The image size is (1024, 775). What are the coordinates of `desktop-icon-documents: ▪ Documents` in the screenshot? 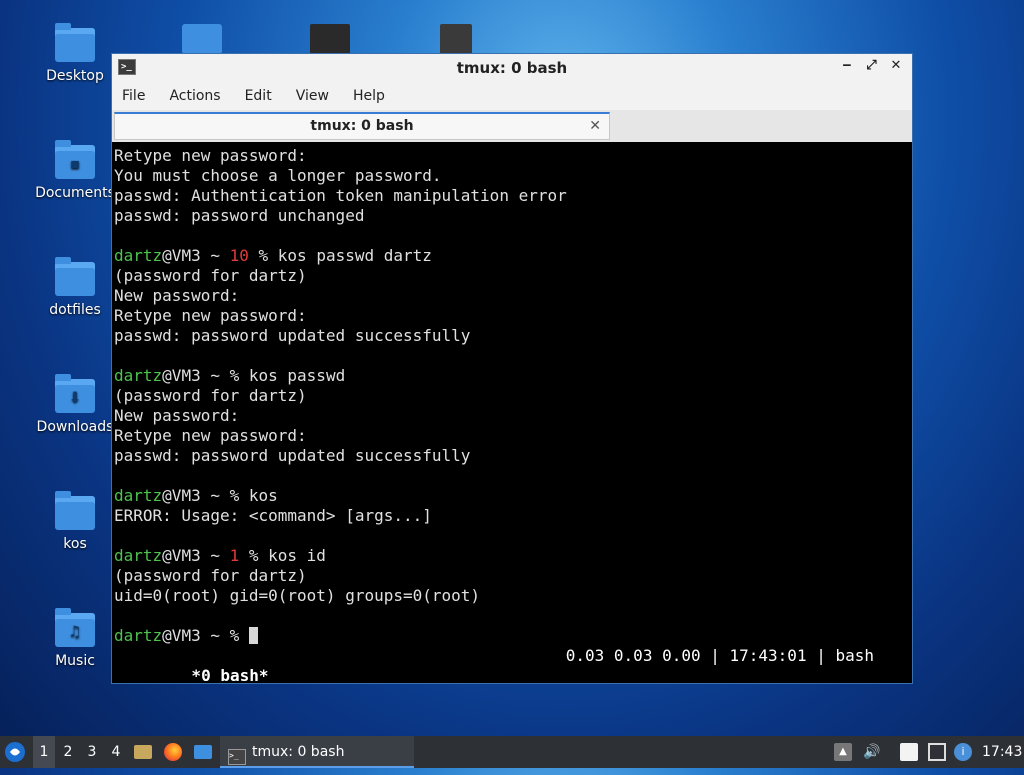 It's located at (75, 170).